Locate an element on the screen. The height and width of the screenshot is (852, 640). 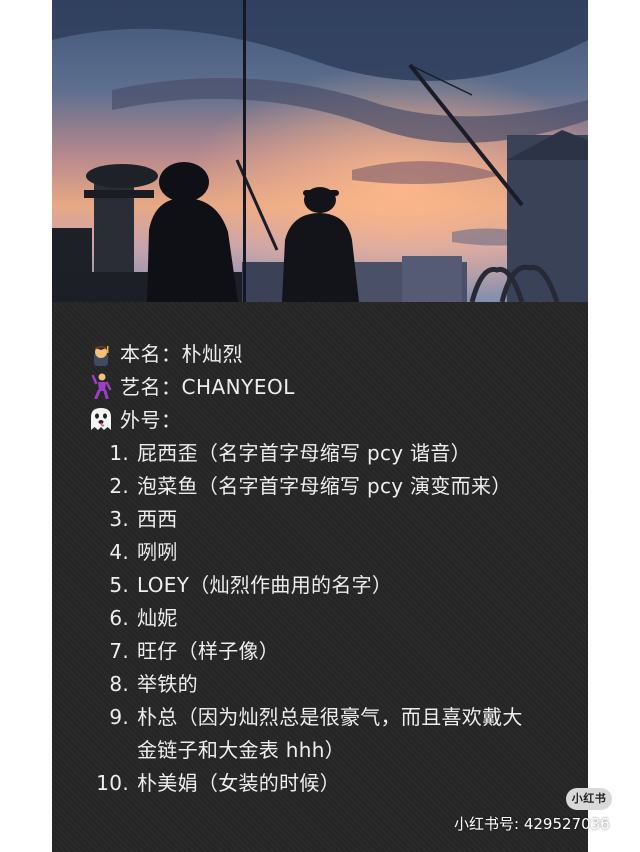
list-item: 9. 朴总（因为灿烈总是很豪气，而且喜欢戴大金链子和大金表 hhh） is located at coordinates (333, 734).